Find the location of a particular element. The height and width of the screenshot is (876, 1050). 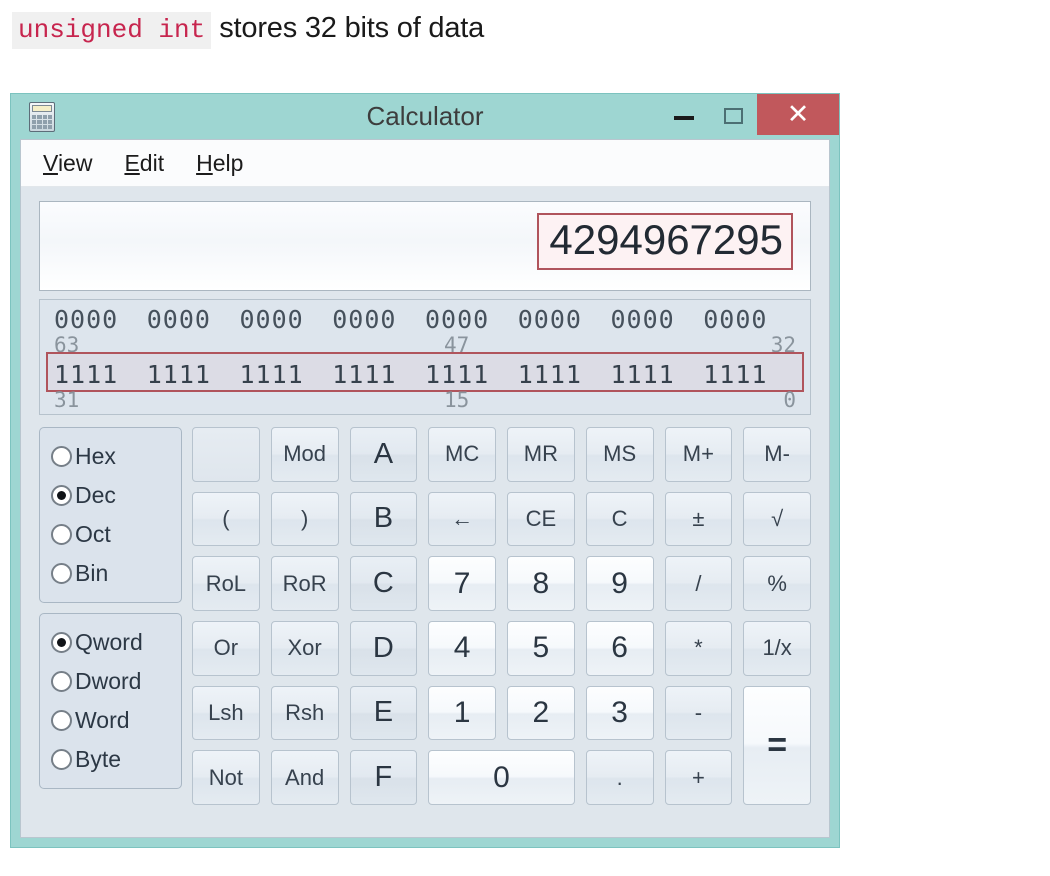

menu-item-edit: Edit is located at coordinates (144, 163).